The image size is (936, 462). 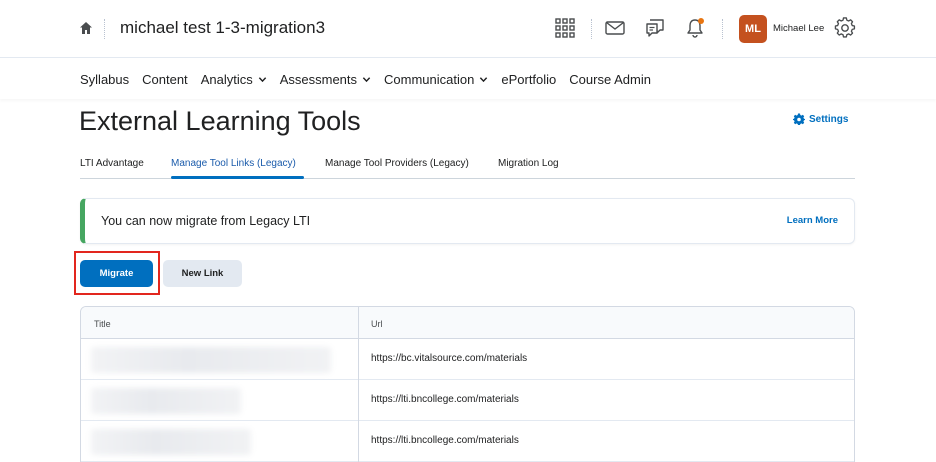 I want to click on mail-icon, so click(x=615, y=28).